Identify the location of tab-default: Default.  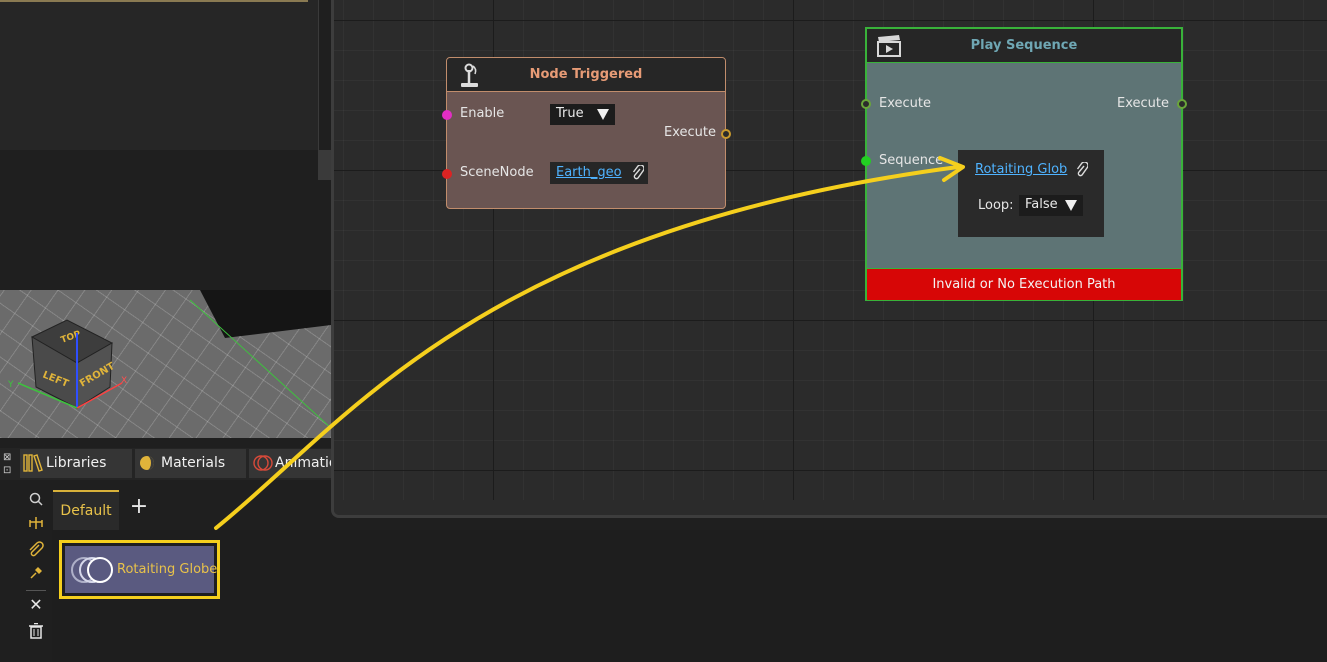
(86, 510).